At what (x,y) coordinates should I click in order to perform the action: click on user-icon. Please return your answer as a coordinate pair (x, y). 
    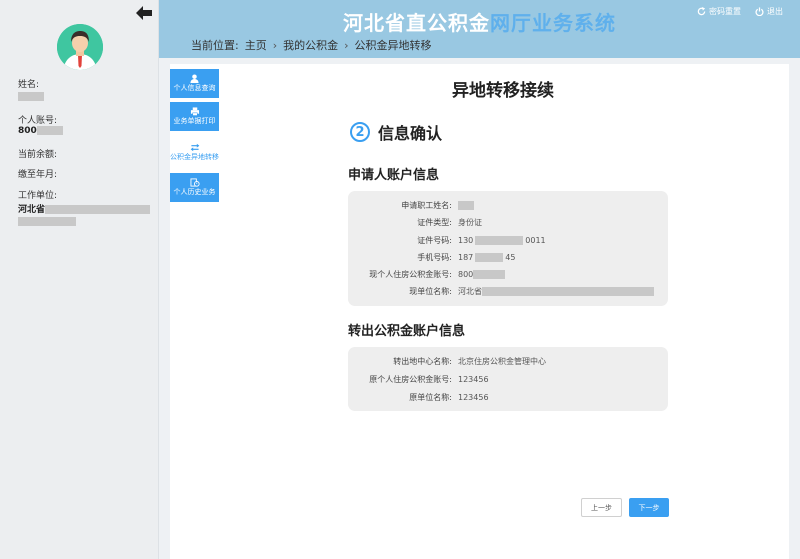
    Looking at the image, I should click on (194, 79).